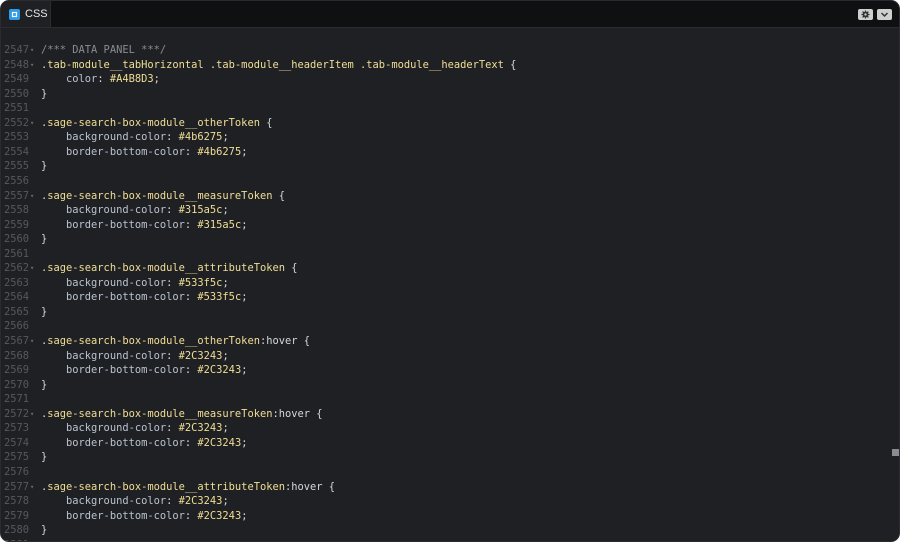 The height and width of the screenshot is (542, 900). What do you see at coordinates (17, 442) in the screenshot?
I see `line-number: 2574` at bounding box center [17, 442].